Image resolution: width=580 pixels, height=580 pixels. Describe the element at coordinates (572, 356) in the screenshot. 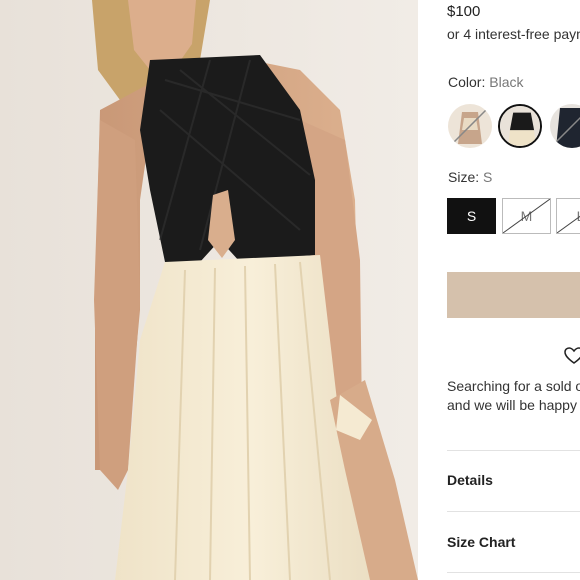

I see `heart-icon` at that location.